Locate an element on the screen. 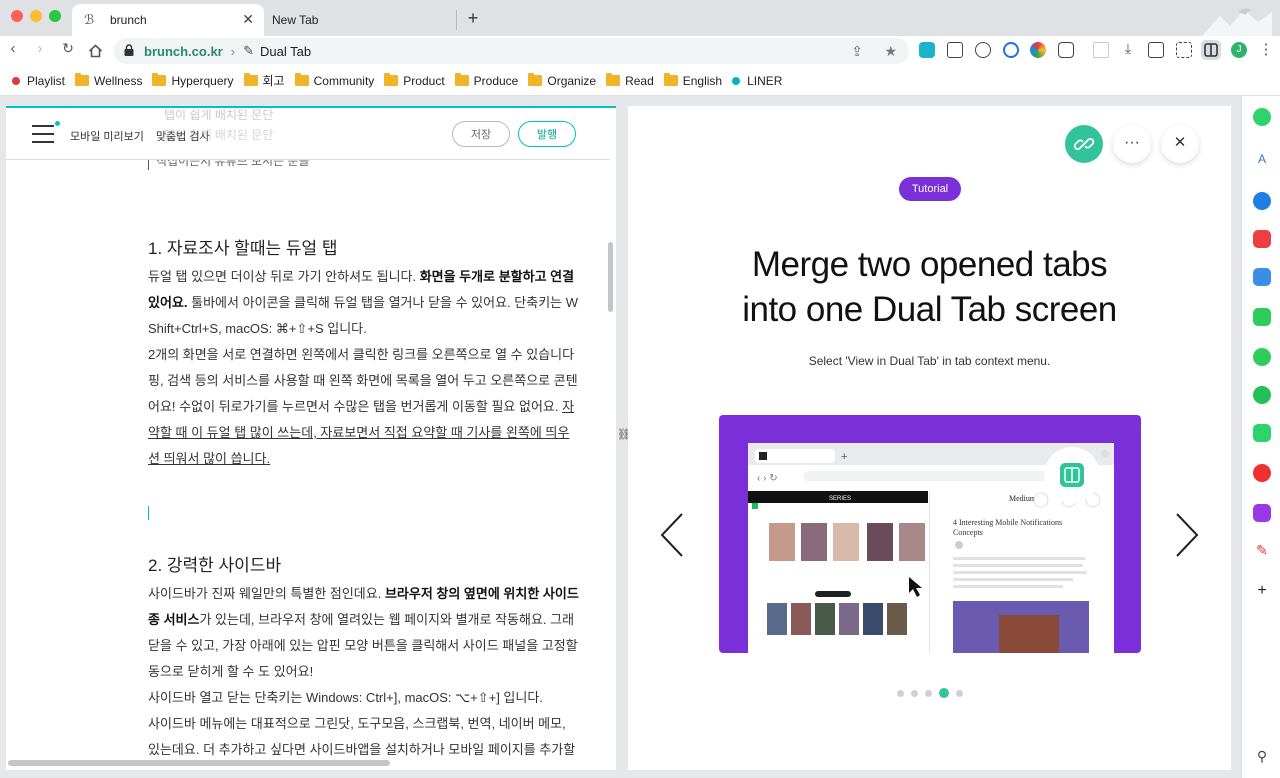  notification-icon is located at coordinates (1262, 317).